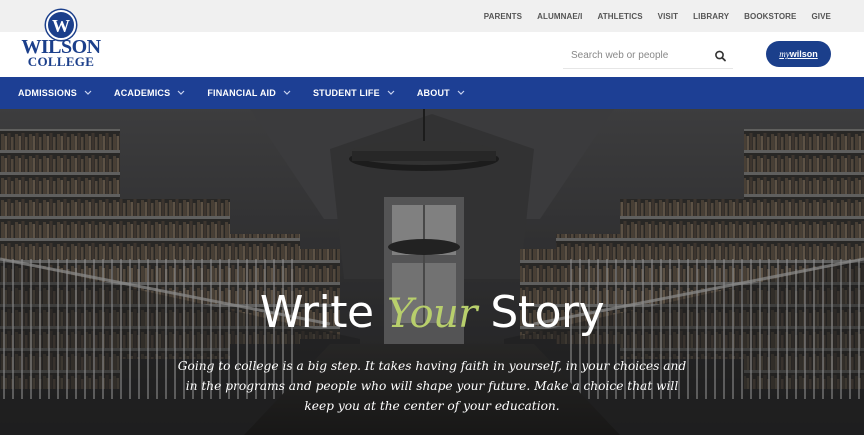 The width and height of the screenshot is (864, 435). I want to click on utility-link-library: LIBRARY, so click(711, 16).